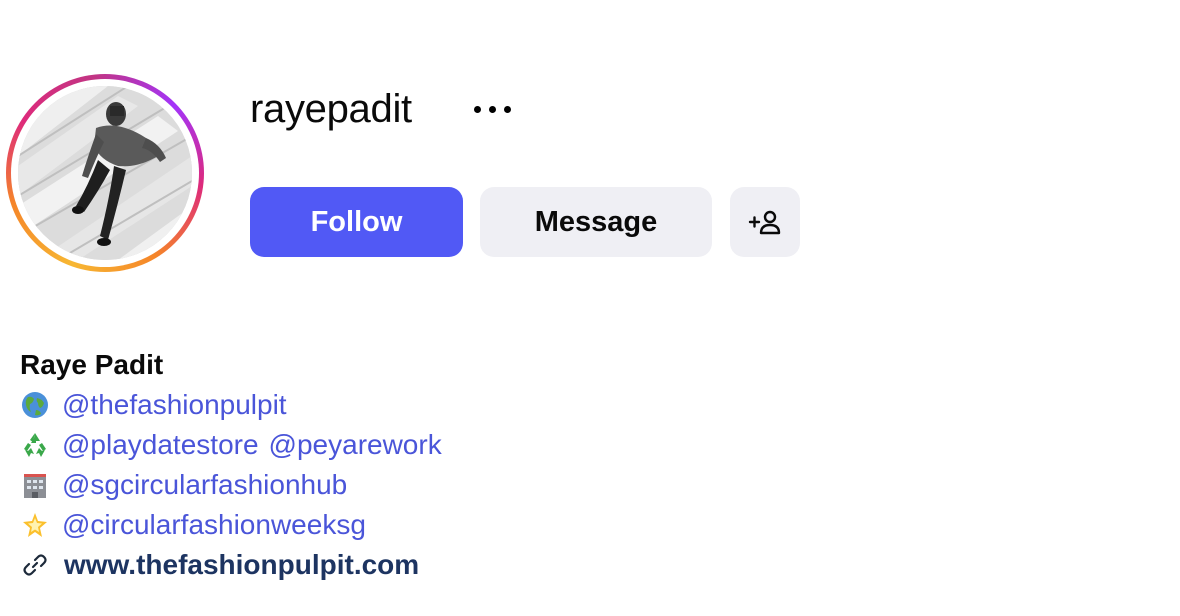  Describe the element at coordinates (35, 486) in the screenshot. I see `office-building-icon` at that location.